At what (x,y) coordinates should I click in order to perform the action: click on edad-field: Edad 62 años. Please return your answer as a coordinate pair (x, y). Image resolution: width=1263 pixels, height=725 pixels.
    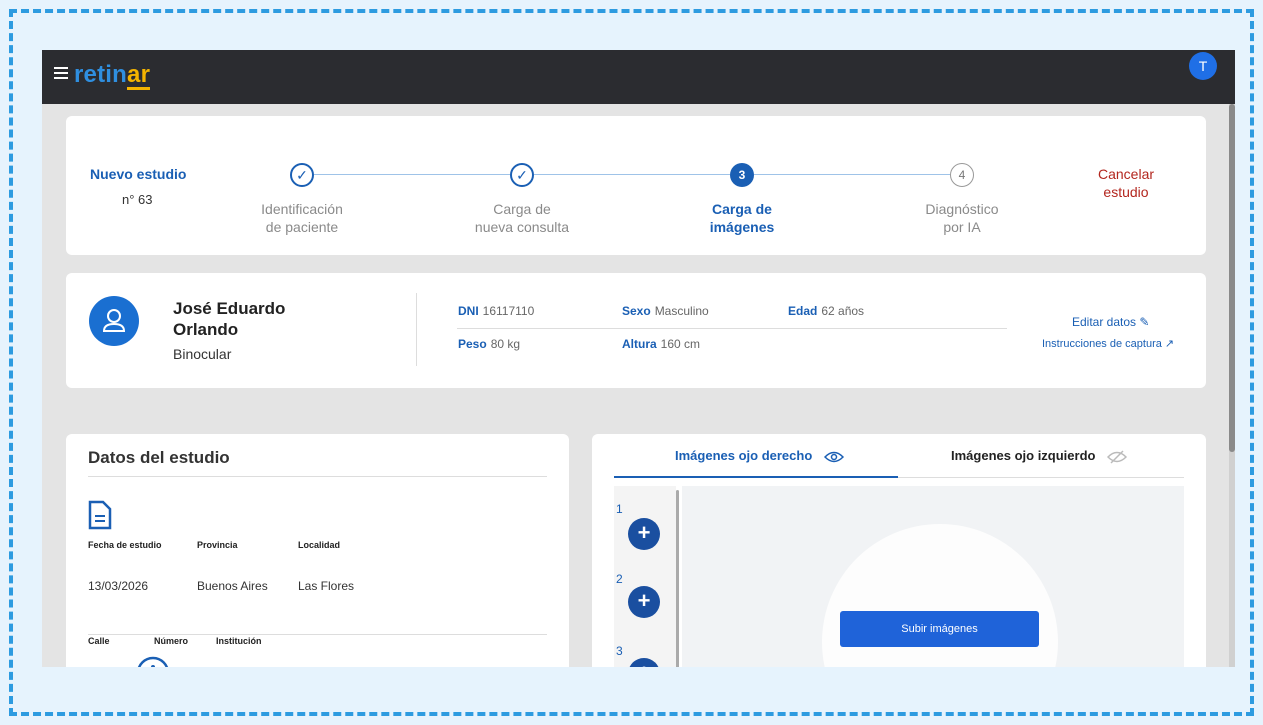
    Looking at the image, I should click on (826, 311).